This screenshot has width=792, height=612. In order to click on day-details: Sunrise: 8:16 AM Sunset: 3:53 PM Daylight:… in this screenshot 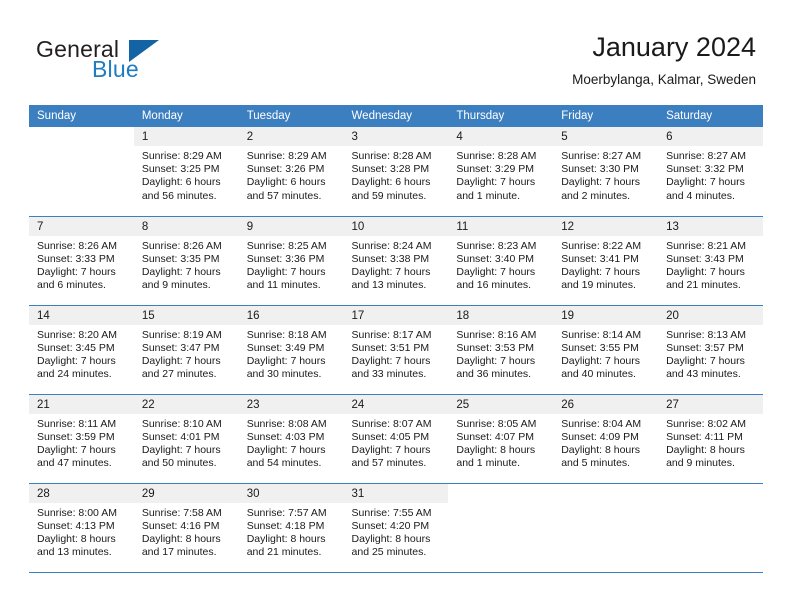, I will do `click(500, 353)`.